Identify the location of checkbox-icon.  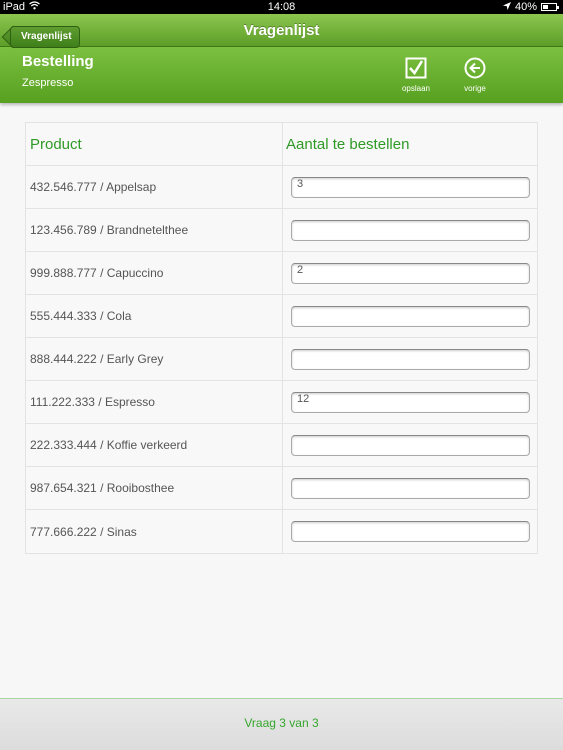
(416, 68).